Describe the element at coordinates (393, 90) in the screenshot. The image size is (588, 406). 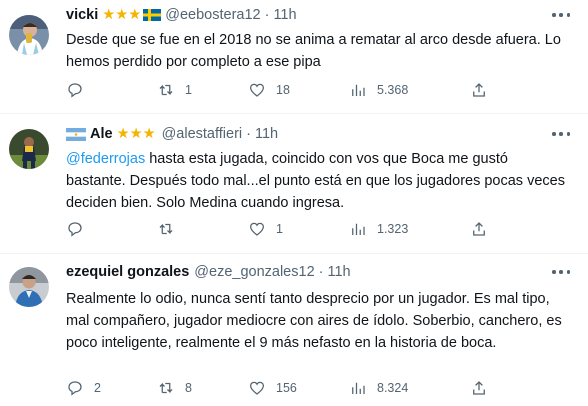
I see `view-count: 5.368` at that location.